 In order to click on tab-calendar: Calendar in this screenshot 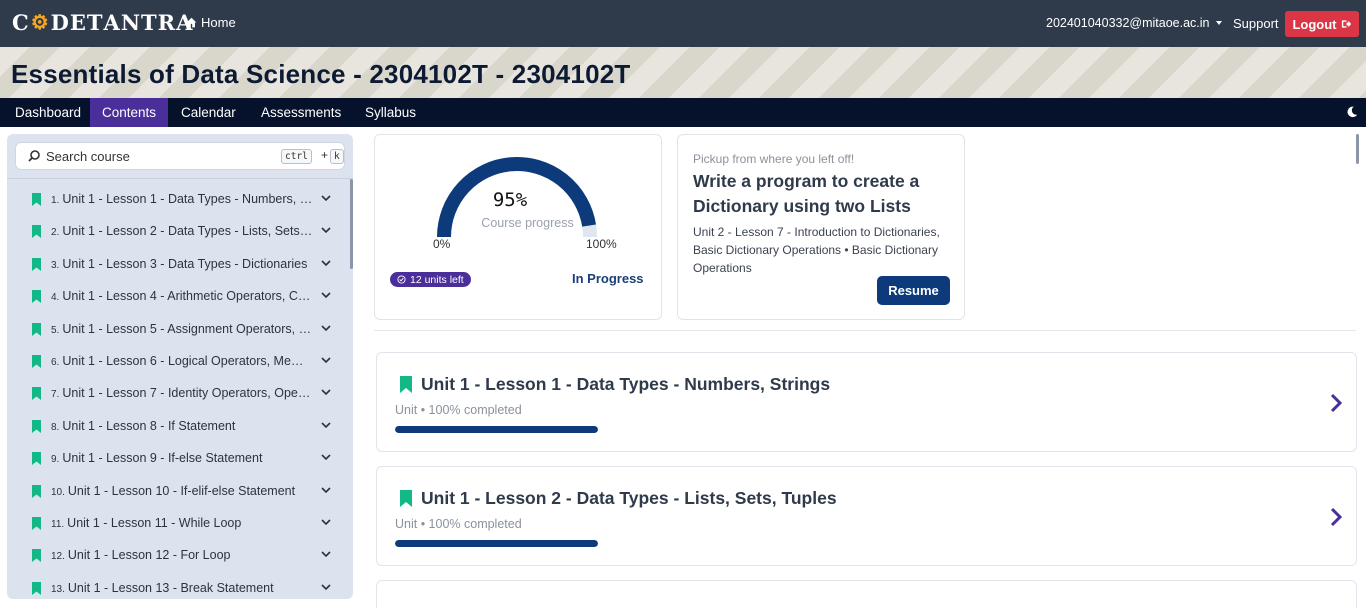, I will do `click(208, 112)`.